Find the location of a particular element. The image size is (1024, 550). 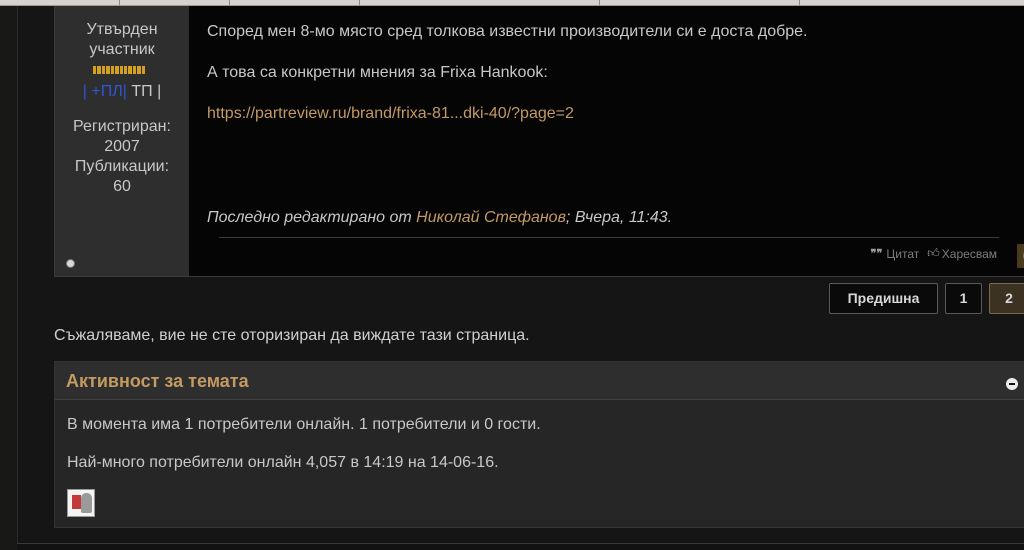

like-button: Харесвам is located at coordinates (969, 254).